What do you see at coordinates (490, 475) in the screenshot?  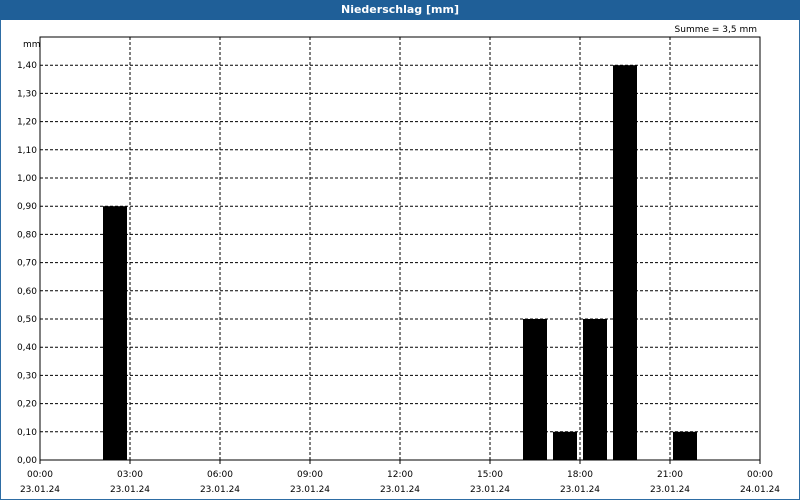 I see `x-tick-time-label: 15:00` at bounding box center [490, 475].